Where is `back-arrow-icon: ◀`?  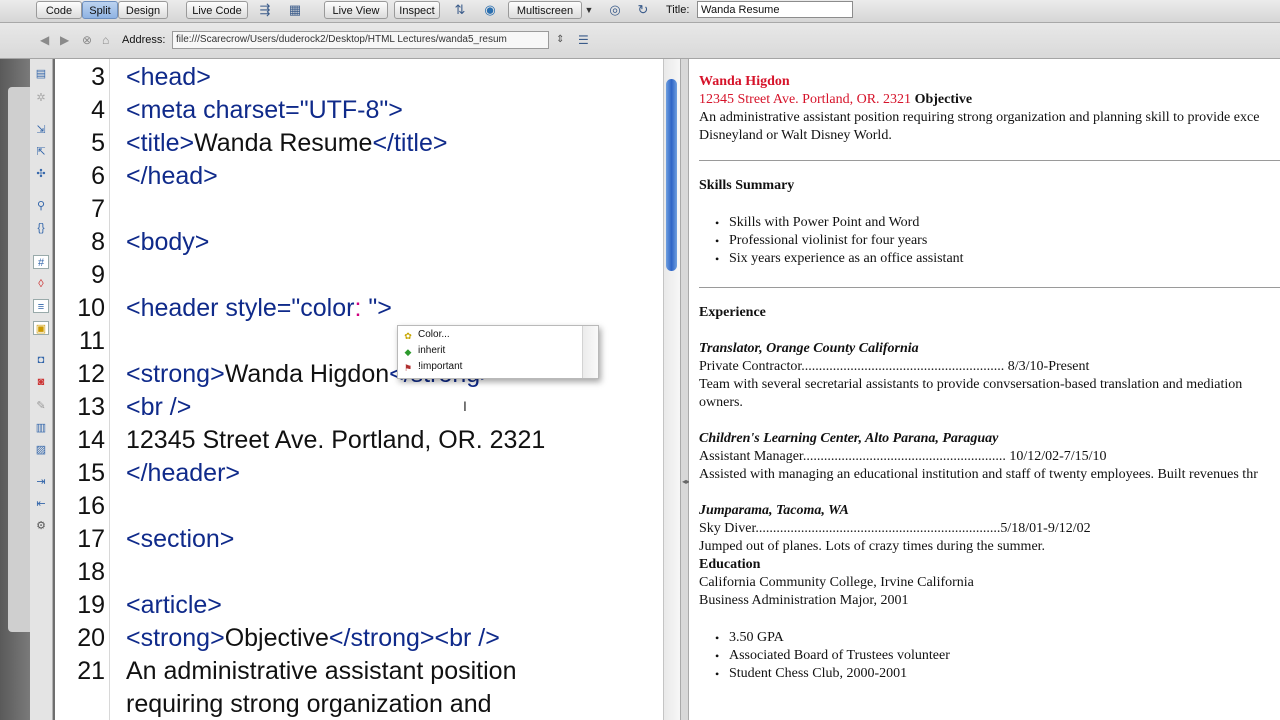 back-arrow-icon: ◀ is located at coordinates (44, 40).